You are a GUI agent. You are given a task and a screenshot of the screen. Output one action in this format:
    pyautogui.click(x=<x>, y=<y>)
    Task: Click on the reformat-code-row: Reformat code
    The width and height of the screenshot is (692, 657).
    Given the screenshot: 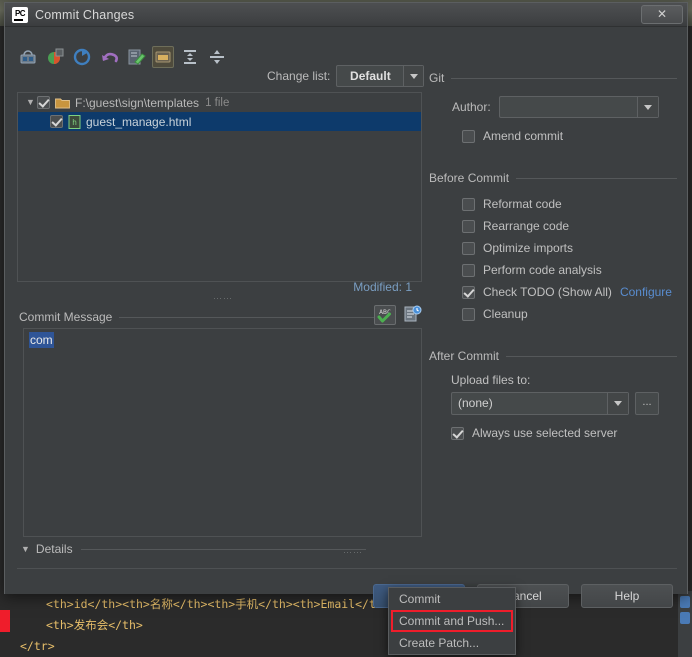 What is the action you would take?
    pyautogui.click(x=569, y=204)
    